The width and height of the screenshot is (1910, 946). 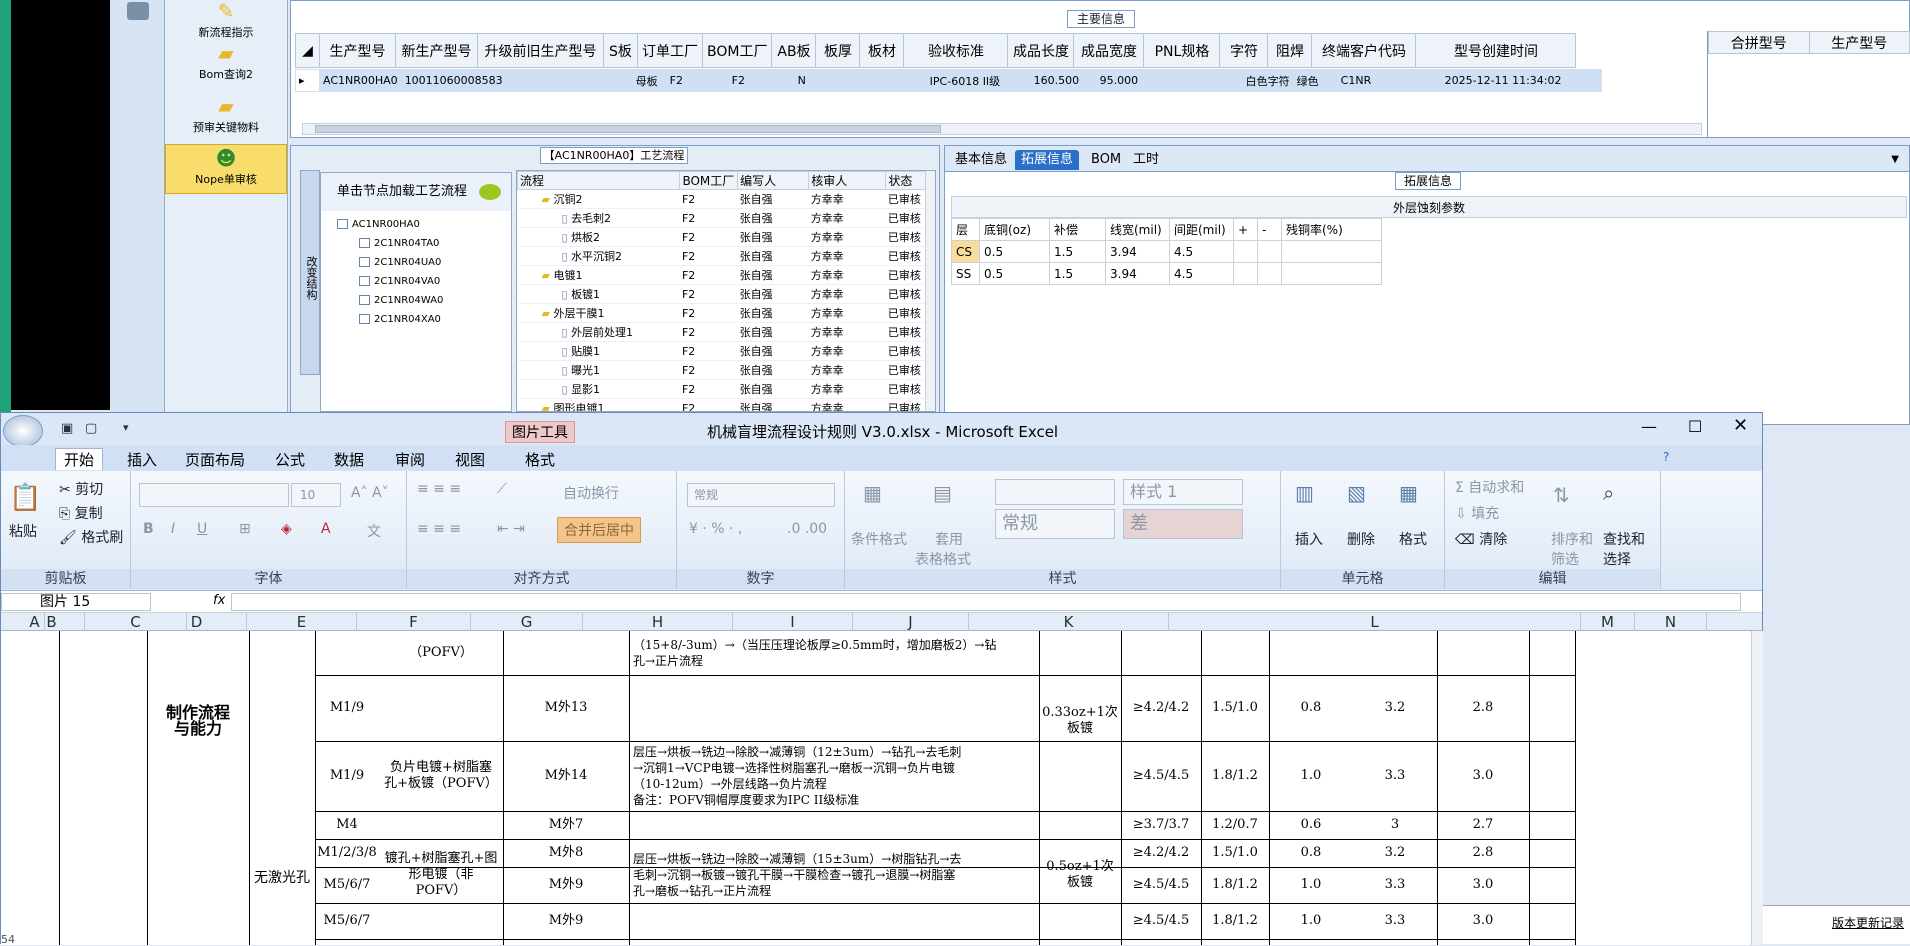 I want to click on column-header: I, so click(x=793, y=622).